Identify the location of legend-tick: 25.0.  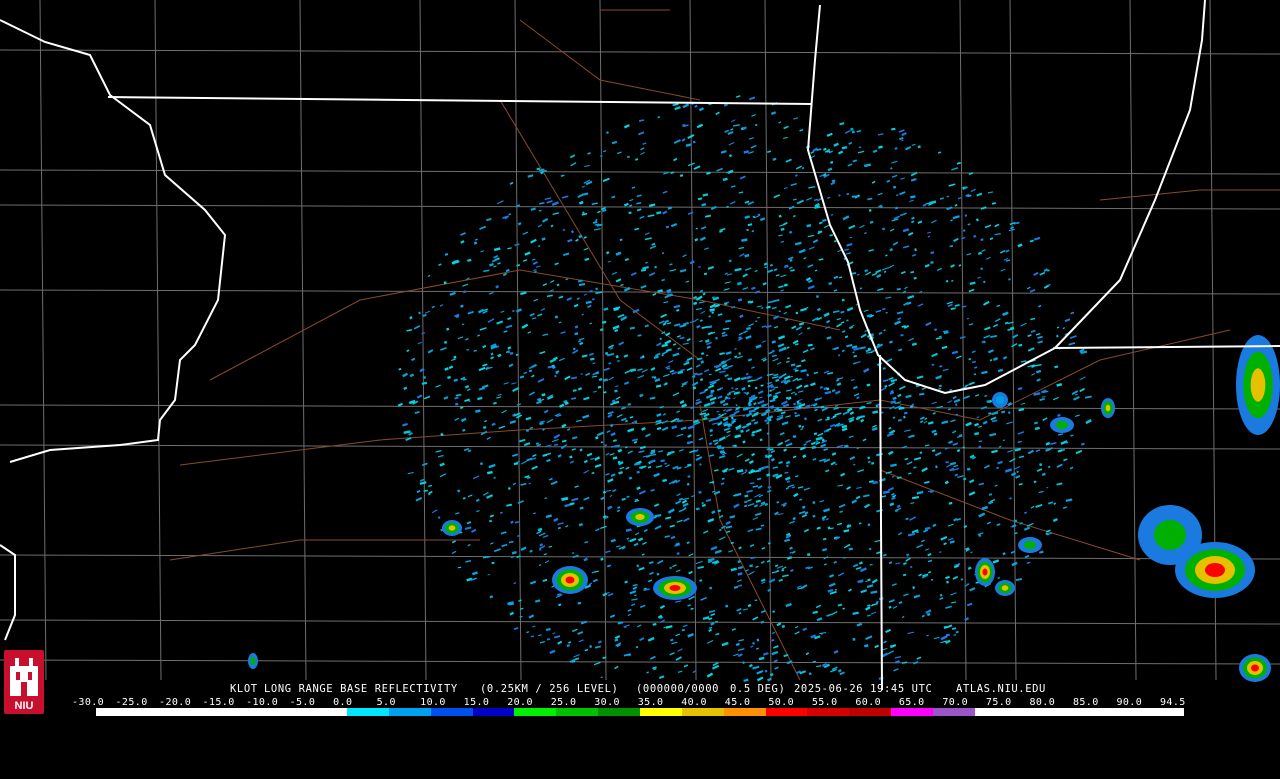
(563, 702).